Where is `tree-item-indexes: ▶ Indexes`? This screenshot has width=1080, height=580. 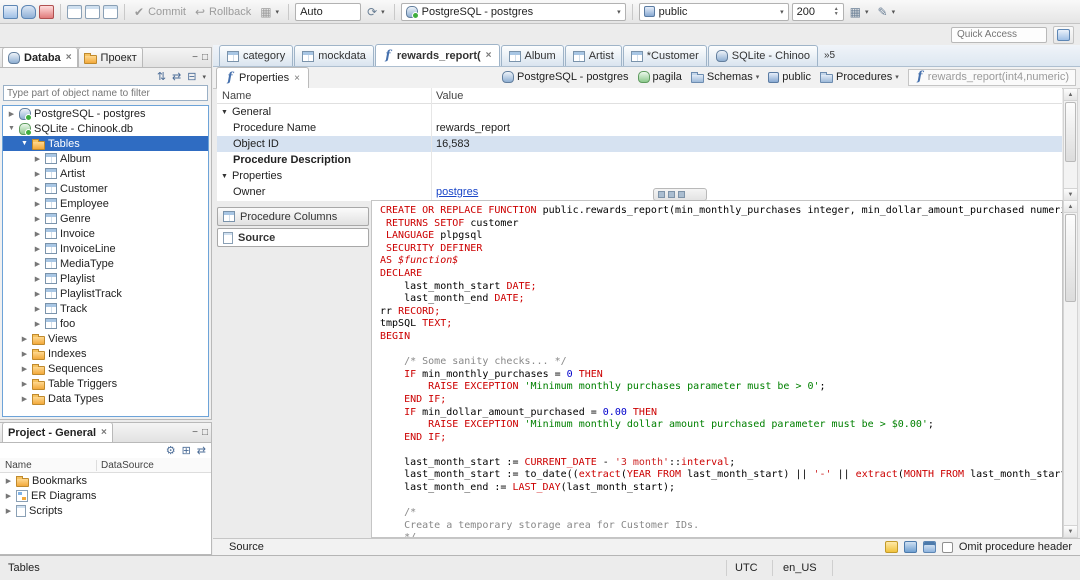 tree-item-indexes: ▶ Indexes is located at coordinates (105, 353).